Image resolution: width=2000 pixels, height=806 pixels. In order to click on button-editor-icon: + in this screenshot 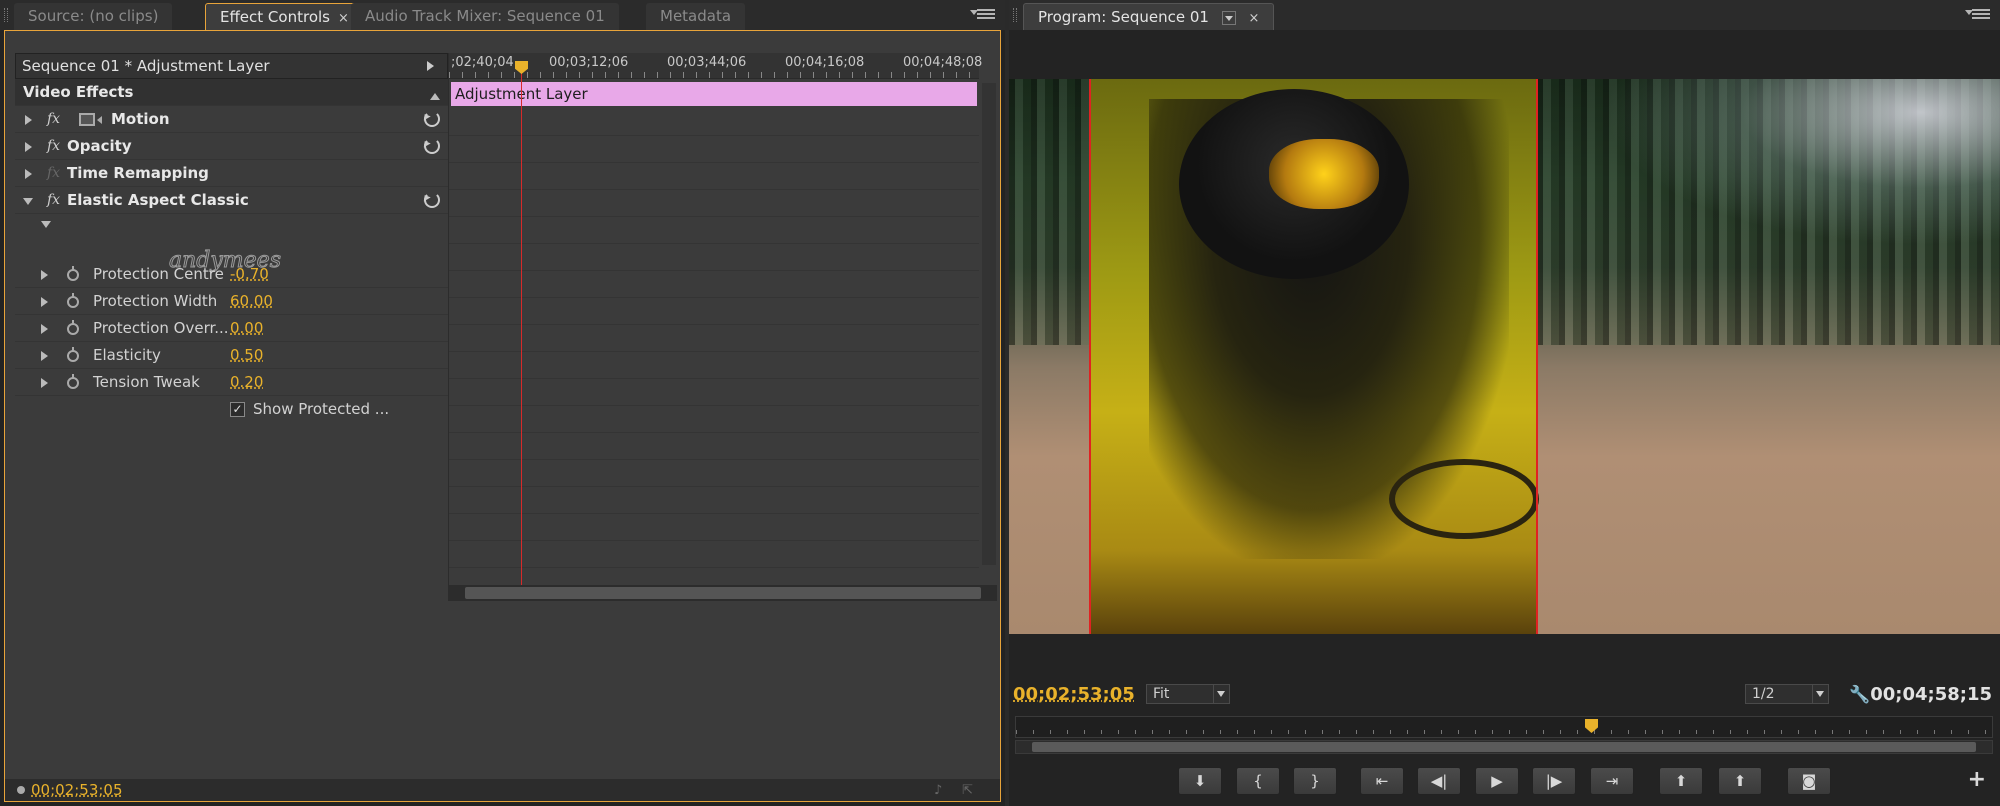, I will do `click(1977, 779)`.